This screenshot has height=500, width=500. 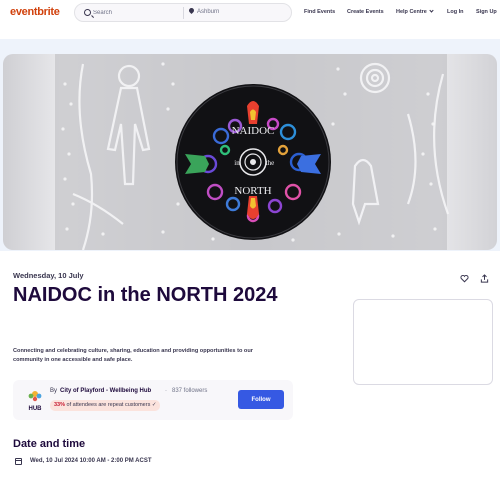 I want to click on nav-sign-up: Sign Up, so click(x=486, y=12).